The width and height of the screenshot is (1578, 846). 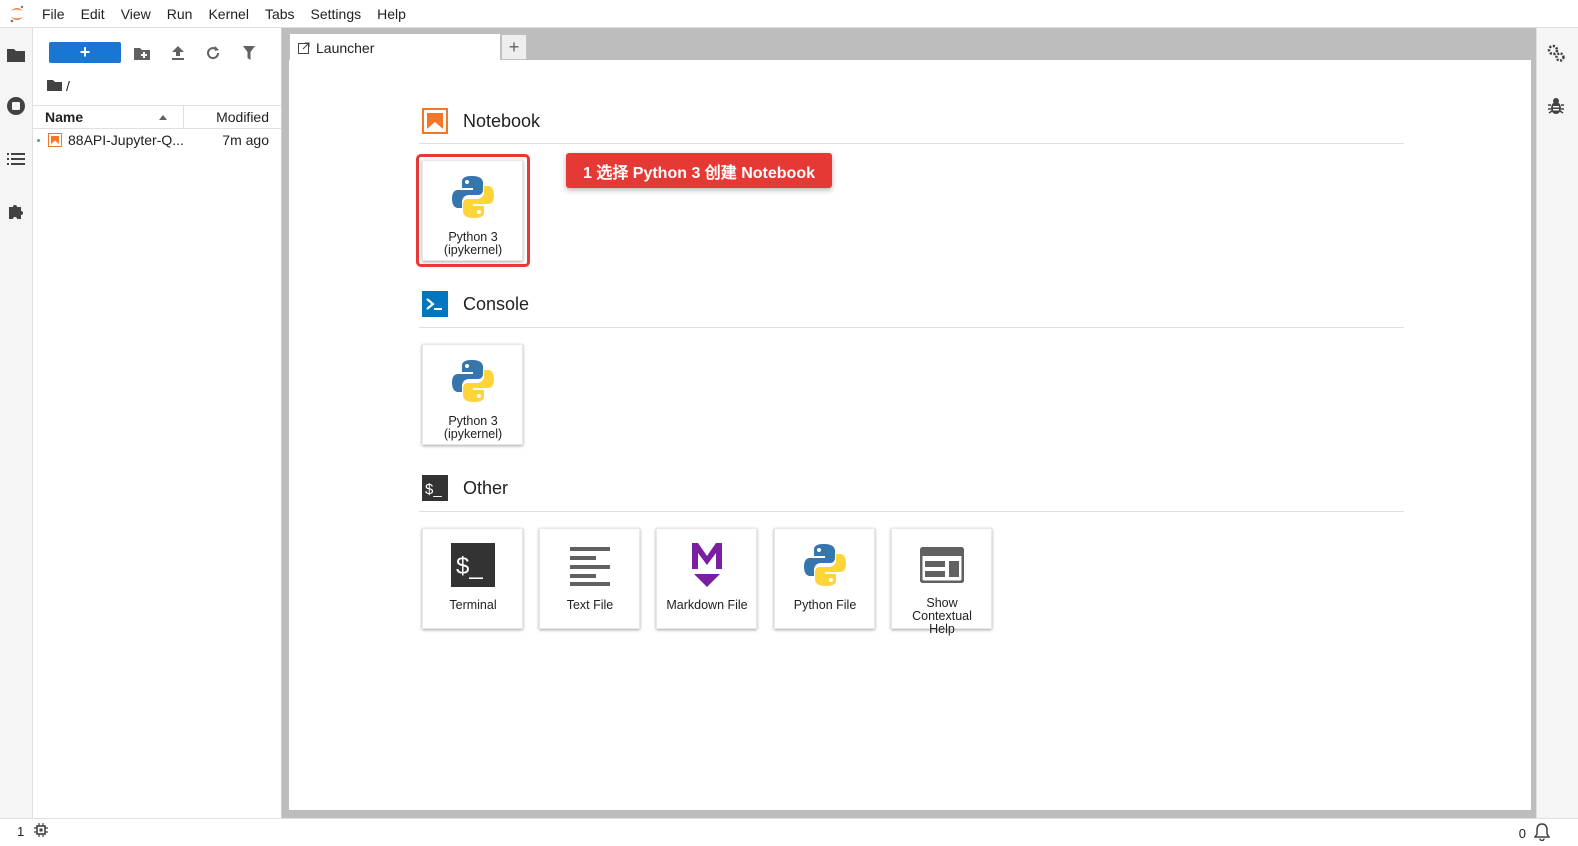 I want to click on annotation-callout: 1 选择 Python 3 创建 Notebook, so click(x=699, y=170).